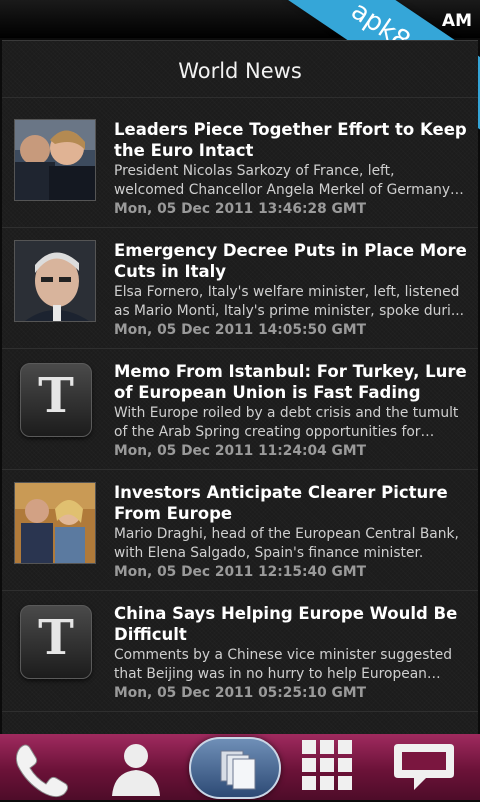 The image size is (480, 802). Describe the element at coordinates (240, 209) in the screenshot. I see `news-date: Mon, 05 Dec 2011 13:46:28 GMT` at that location.